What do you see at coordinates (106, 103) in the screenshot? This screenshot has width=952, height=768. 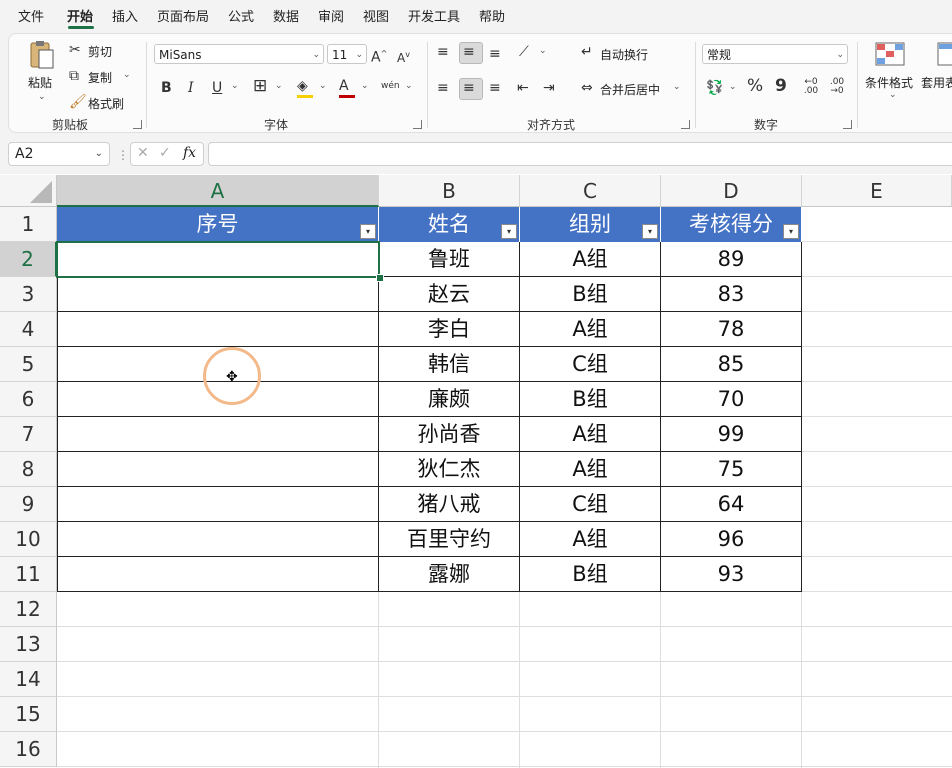 I see `format-painter-button: 格式刷` at bounding box center [106, 103].